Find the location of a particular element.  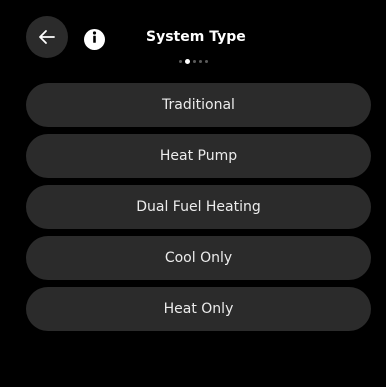

info-icon is located at coordinates (94, 39).